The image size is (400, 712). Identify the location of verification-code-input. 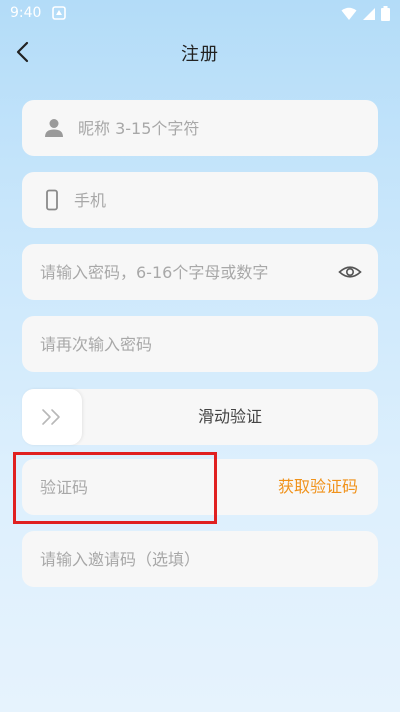
(125, 487).